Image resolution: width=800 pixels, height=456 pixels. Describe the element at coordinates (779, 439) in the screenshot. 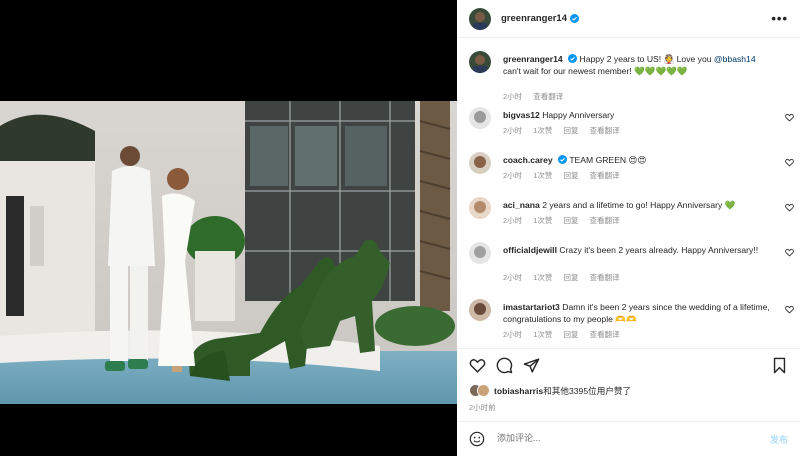

I see `post-comment-button: 发布` at that location.